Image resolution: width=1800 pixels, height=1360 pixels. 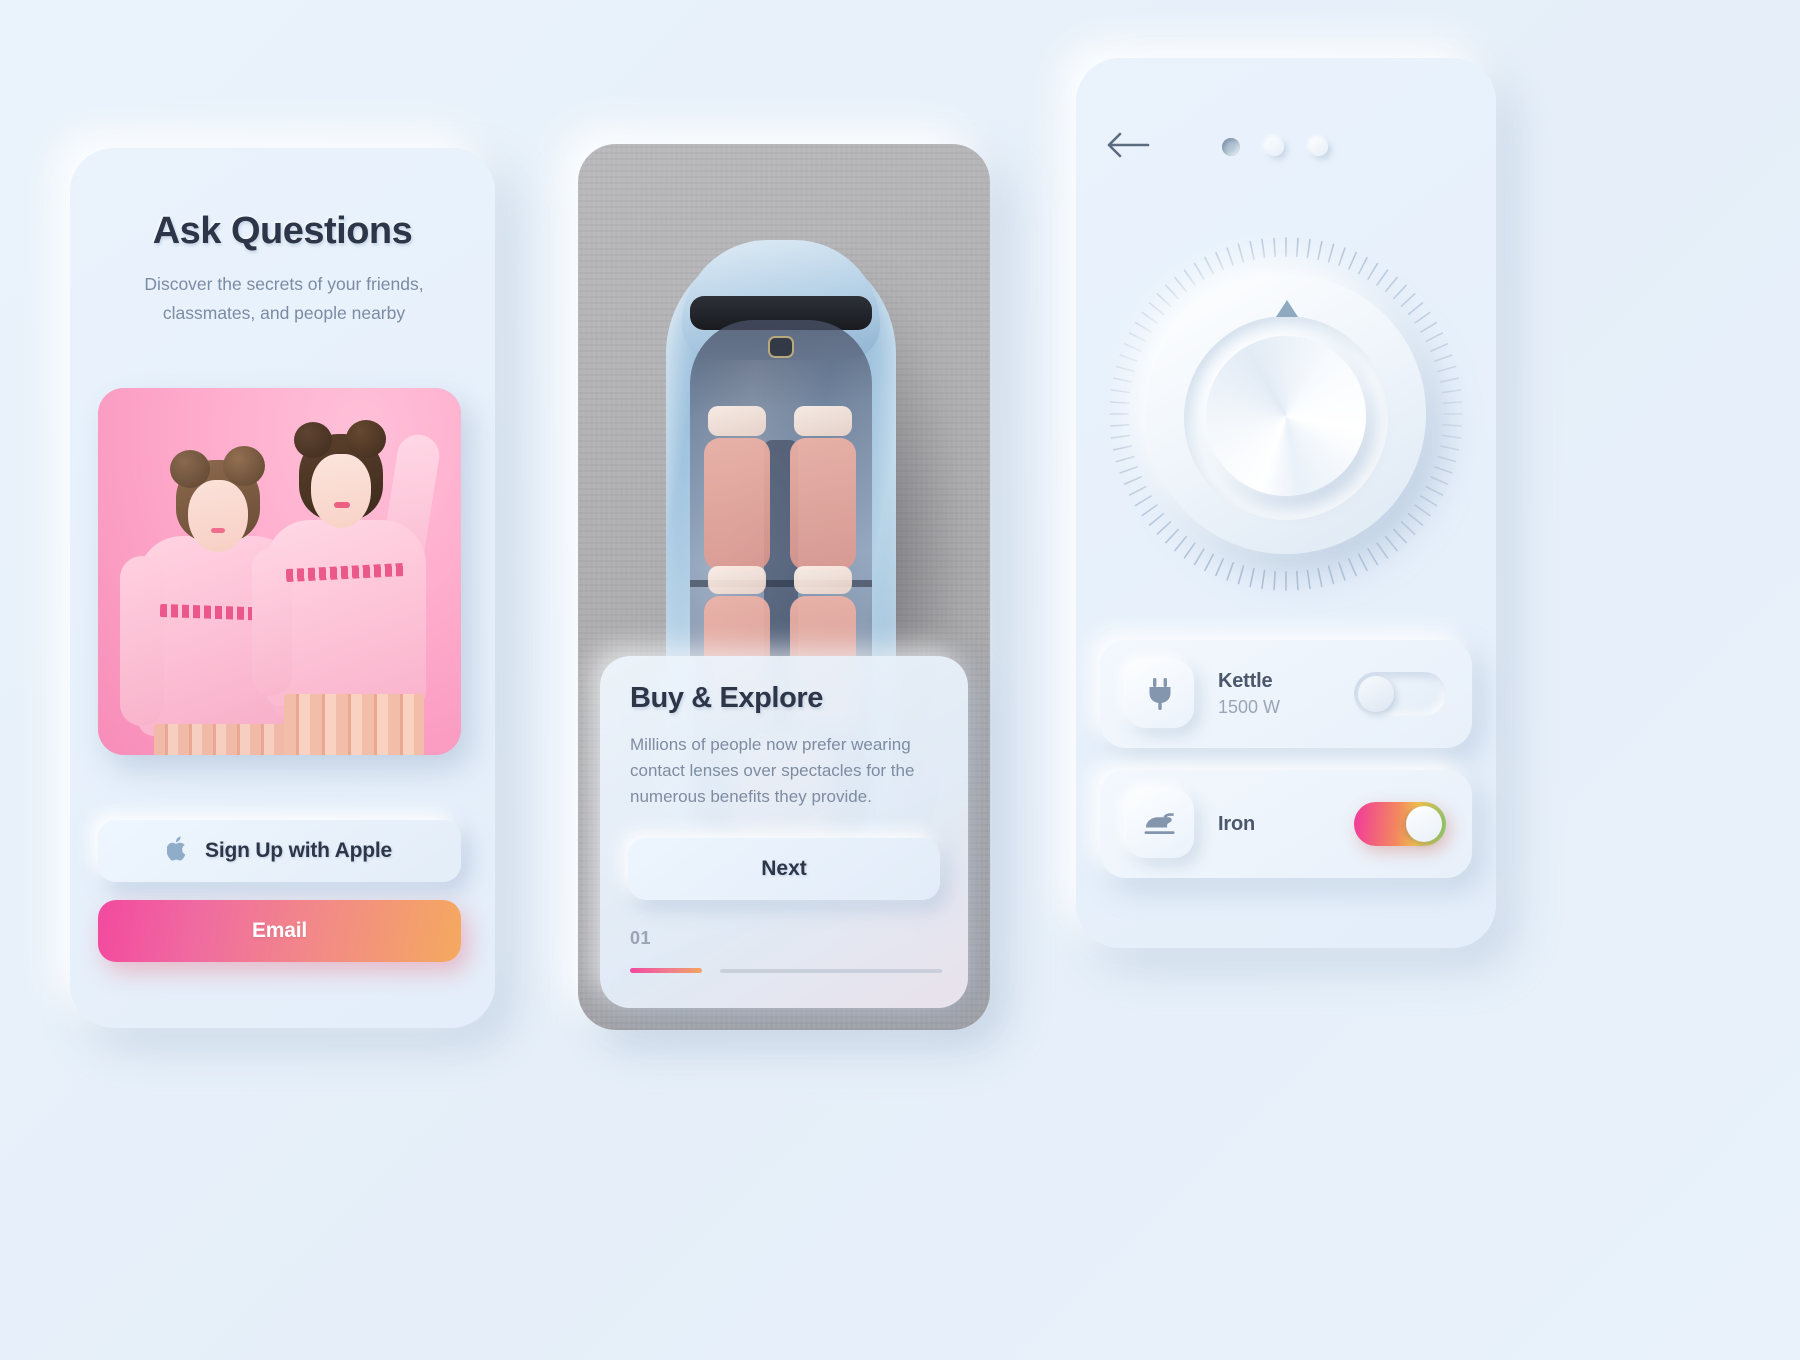 What do you see at coordinates (298, 850) in the screenshot?
I see `sign-up-with-apple-label: Sign Up with Apple` at bounding box center [298, 850].